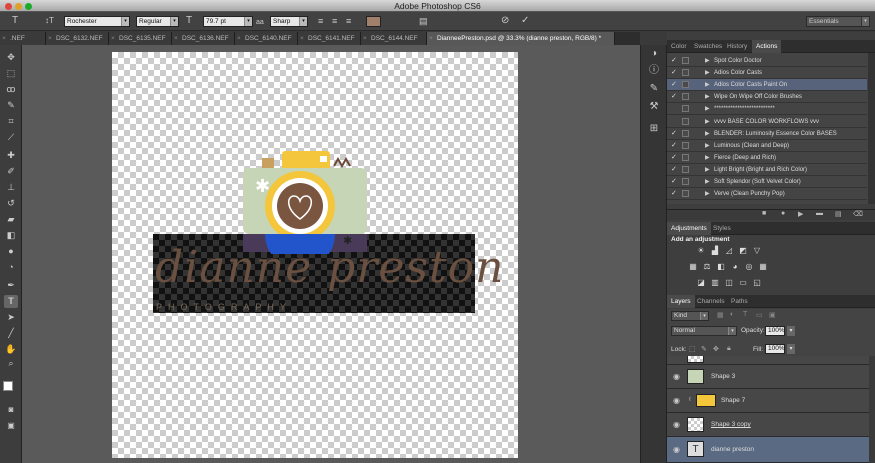 This screenshot has height=463, width=875. I want to click on filter-adjustment-icon: ◐, so click(732, 314).